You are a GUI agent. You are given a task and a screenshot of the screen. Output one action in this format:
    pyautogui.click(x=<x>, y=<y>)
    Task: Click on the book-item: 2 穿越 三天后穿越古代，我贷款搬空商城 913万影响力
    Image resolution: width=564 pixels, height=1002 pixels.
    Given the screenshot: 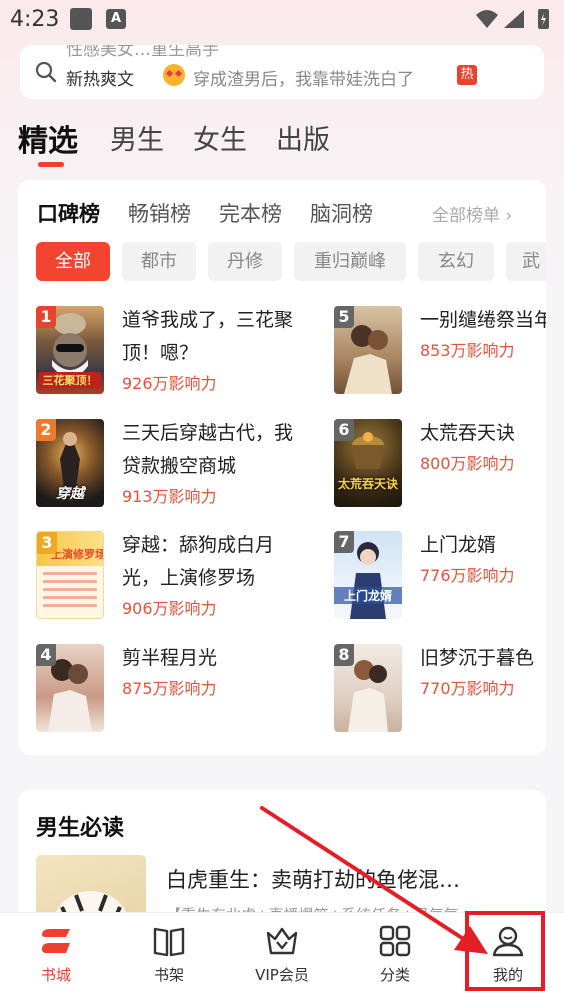 What is the action you would take?
    pyautogui.click(x=166, y=465)
    